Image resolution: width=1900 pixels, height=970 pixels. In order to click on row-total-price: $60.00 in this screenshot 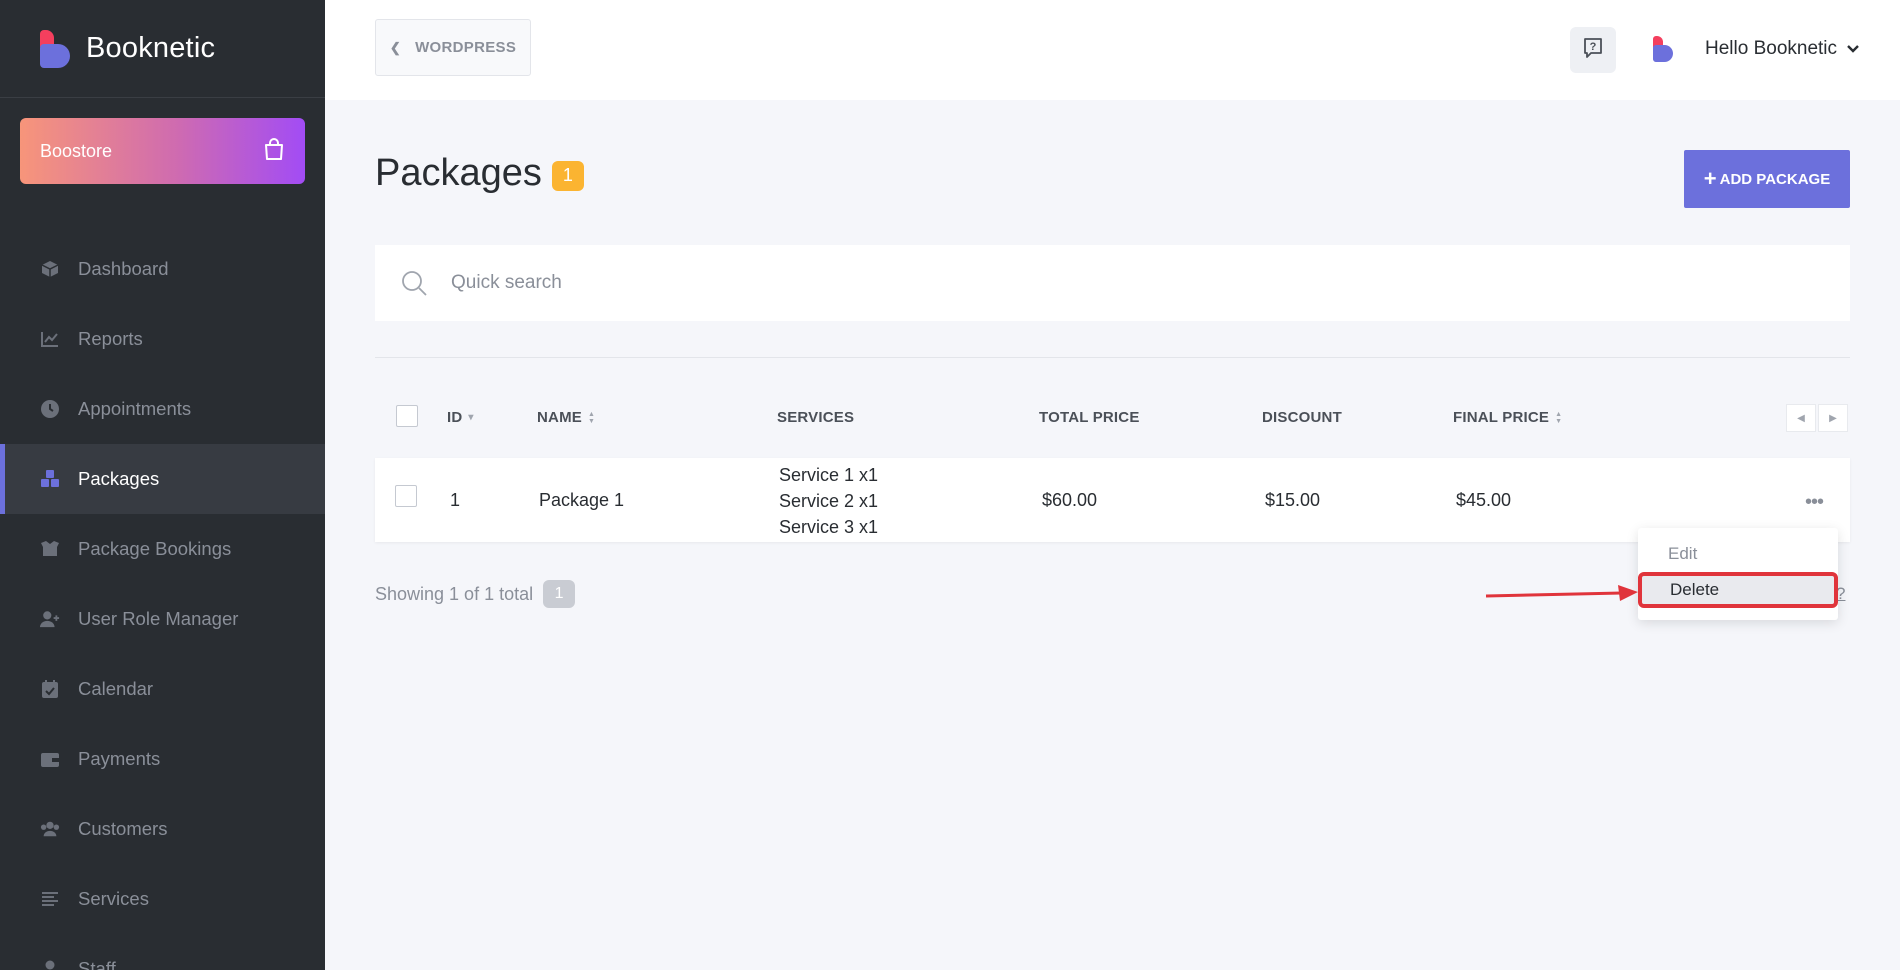, I will do `click(1070, 500)`.